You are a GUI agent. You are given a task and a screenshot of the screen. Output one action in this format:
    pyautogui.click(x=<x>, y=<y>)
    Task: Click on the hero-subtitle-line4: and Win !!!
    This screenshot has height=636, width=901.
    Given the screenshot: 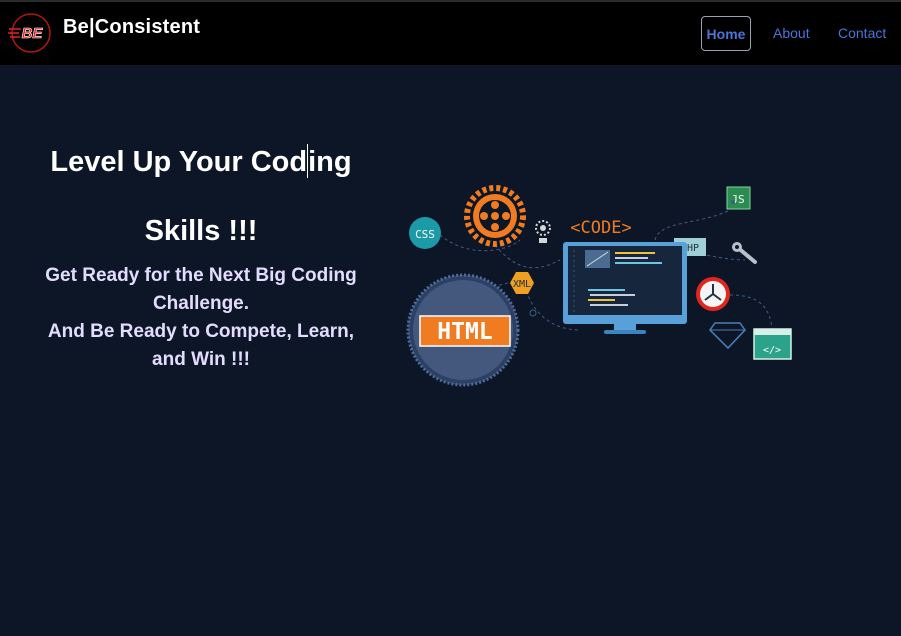 What is the action you would take?
    pyautogui.click(x=201, y=359)
    